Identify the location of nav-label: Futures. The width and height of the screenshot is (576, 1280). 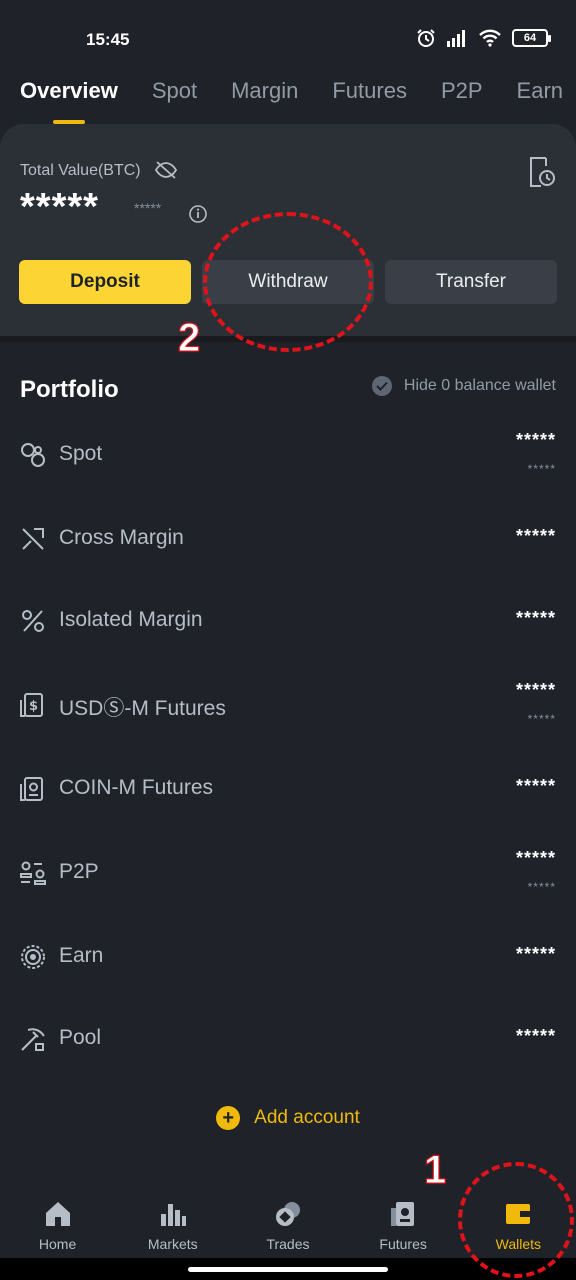
(403, 1244).